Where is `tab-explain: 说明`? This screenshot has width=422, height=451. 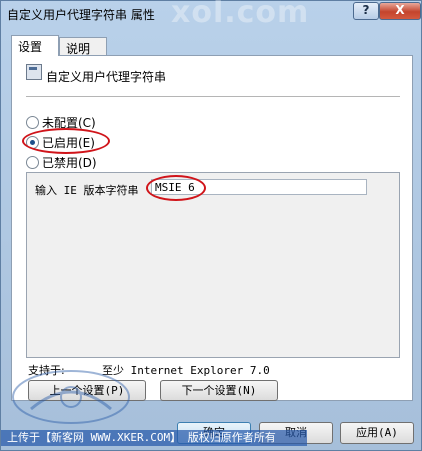
tab-explain: 说明 is located at coordinates (83, 46).